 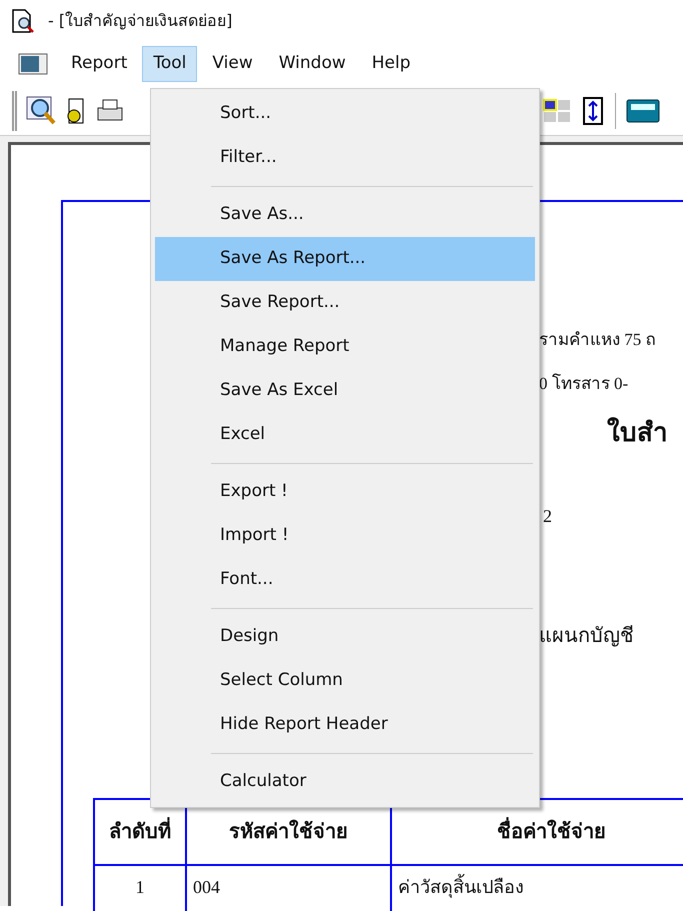 What do you see at coordinates (232, 64) in the screenshot?
I see `menu-bar-item: View` at bounding box center [232, 64].